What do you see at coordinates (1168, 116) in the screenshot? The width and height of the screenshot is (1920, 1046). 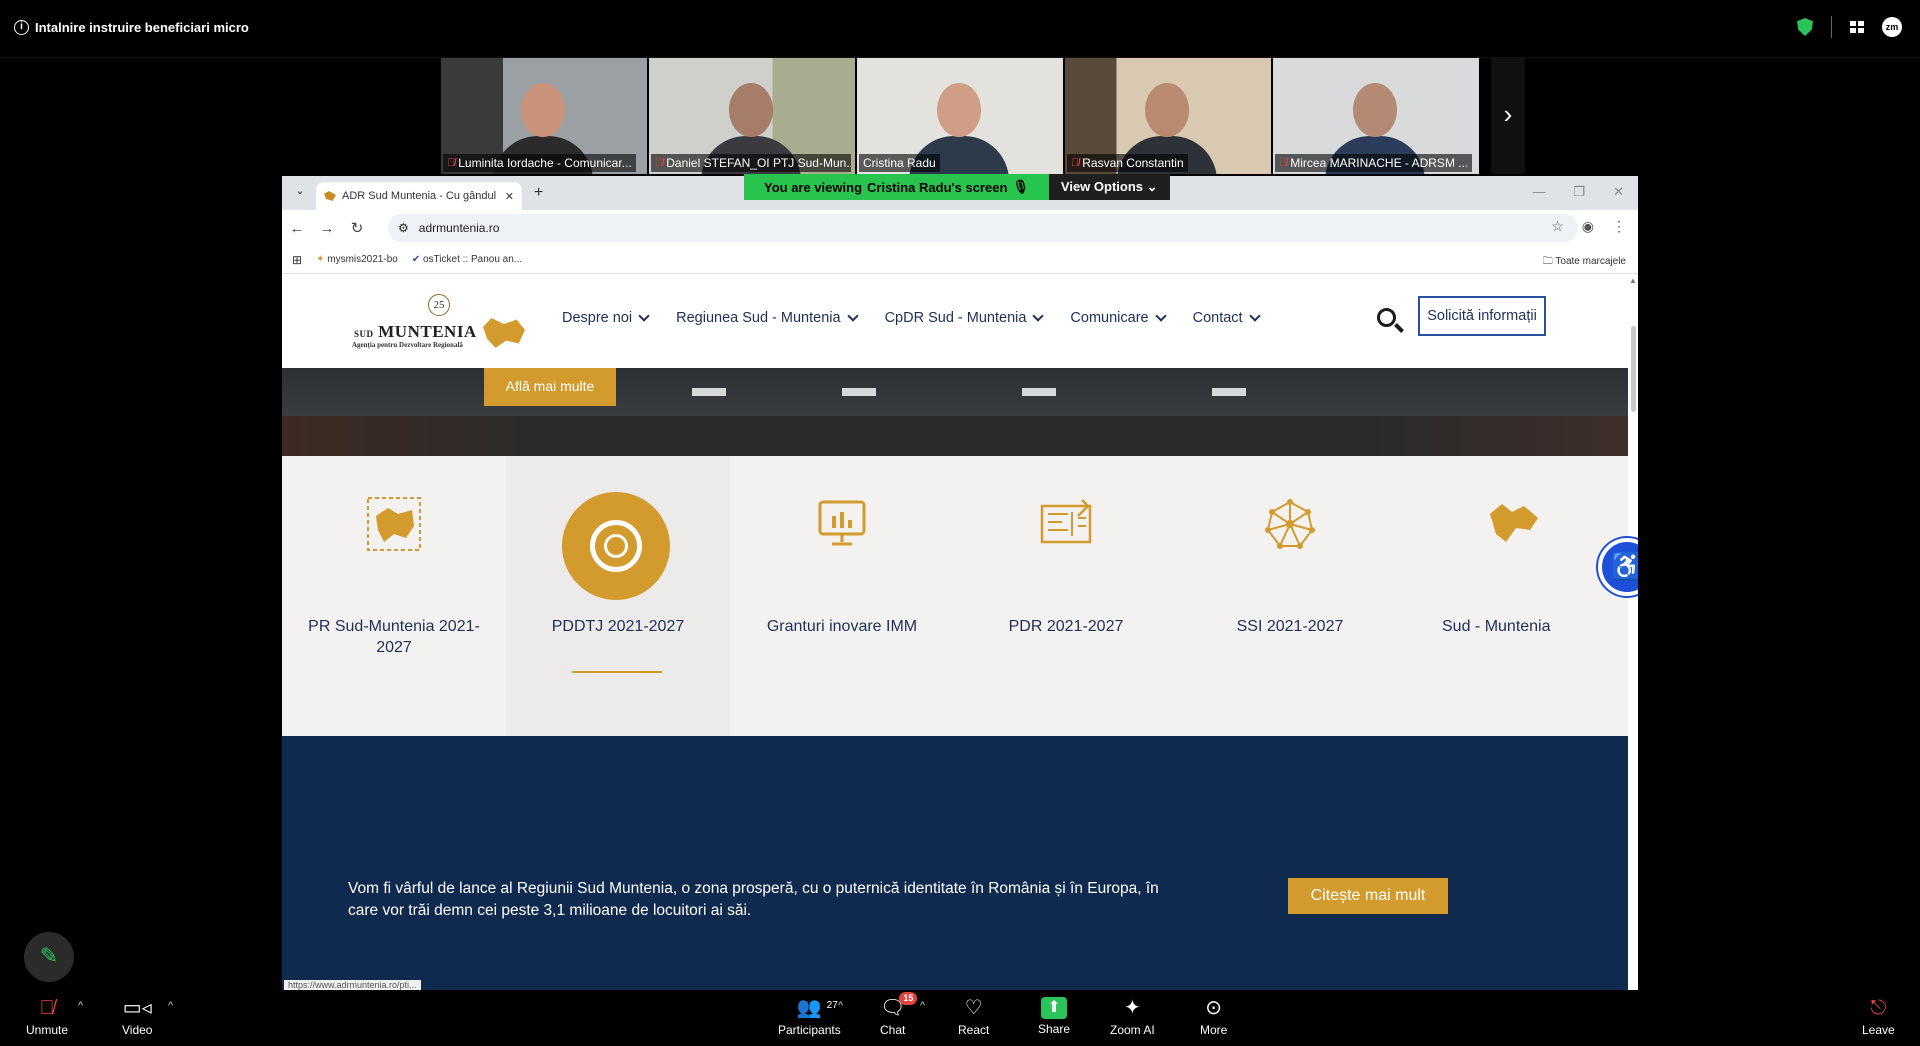 I see `participant-tile: 🎙̸ Rasvan Constantin` at bounding box center [1168, 116].